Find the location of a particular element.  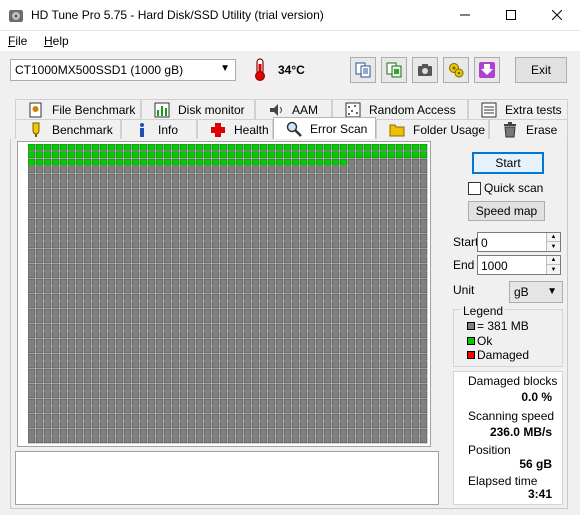

exit-button: Exit is located at coordinates (541, 70).